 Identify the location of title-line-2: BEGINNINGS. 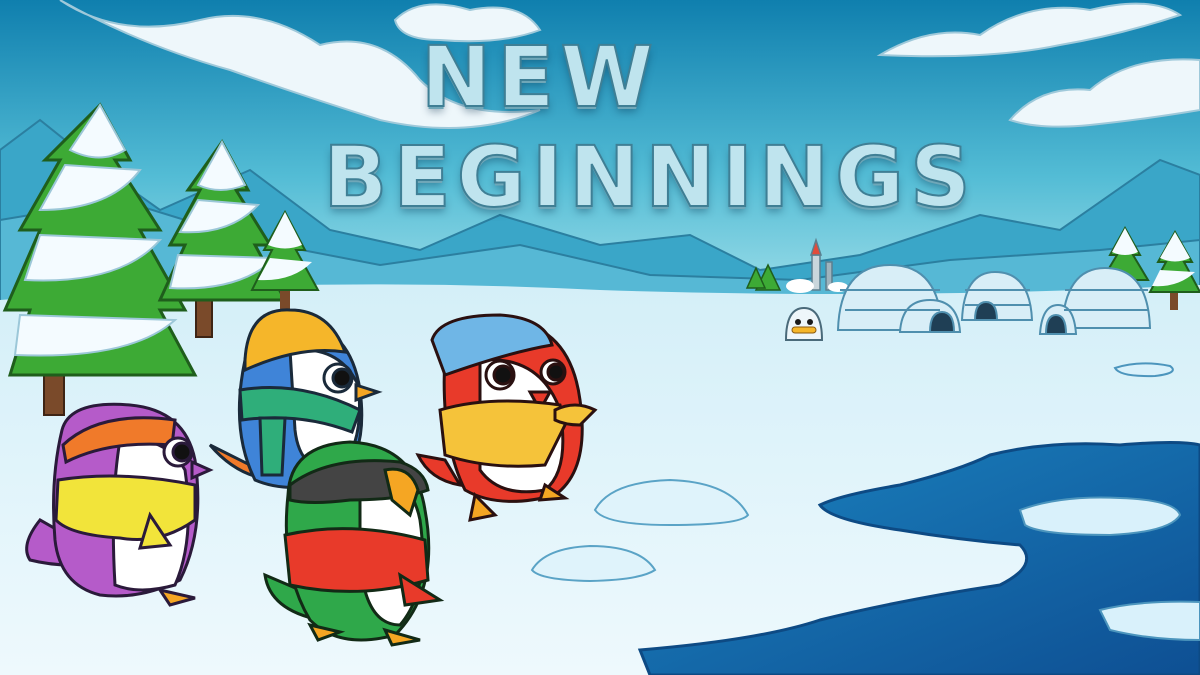
(649, 177).